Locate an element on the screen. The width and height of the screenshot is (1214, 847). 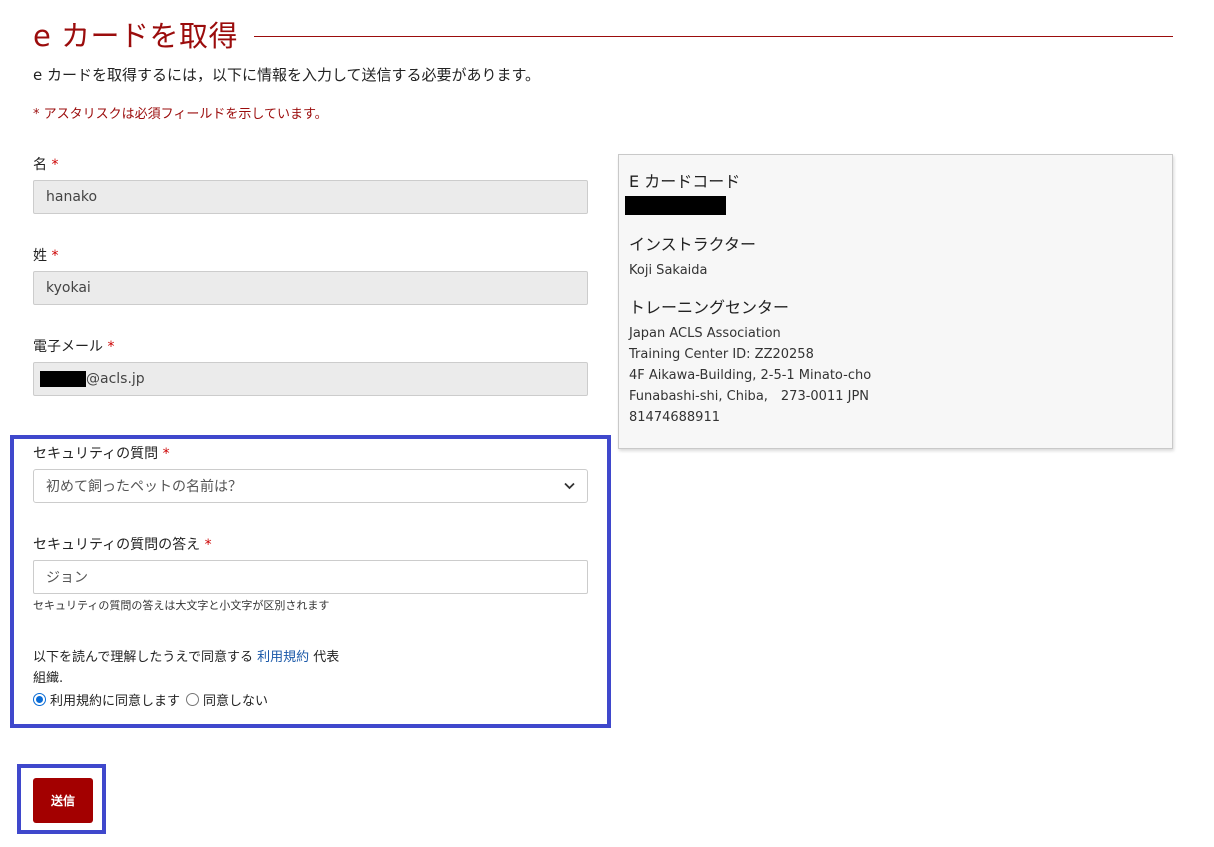
intro-text: e カードを取得するには，以下に情報を入力して送信する必要があります。 is located at coordinates (287, 75).